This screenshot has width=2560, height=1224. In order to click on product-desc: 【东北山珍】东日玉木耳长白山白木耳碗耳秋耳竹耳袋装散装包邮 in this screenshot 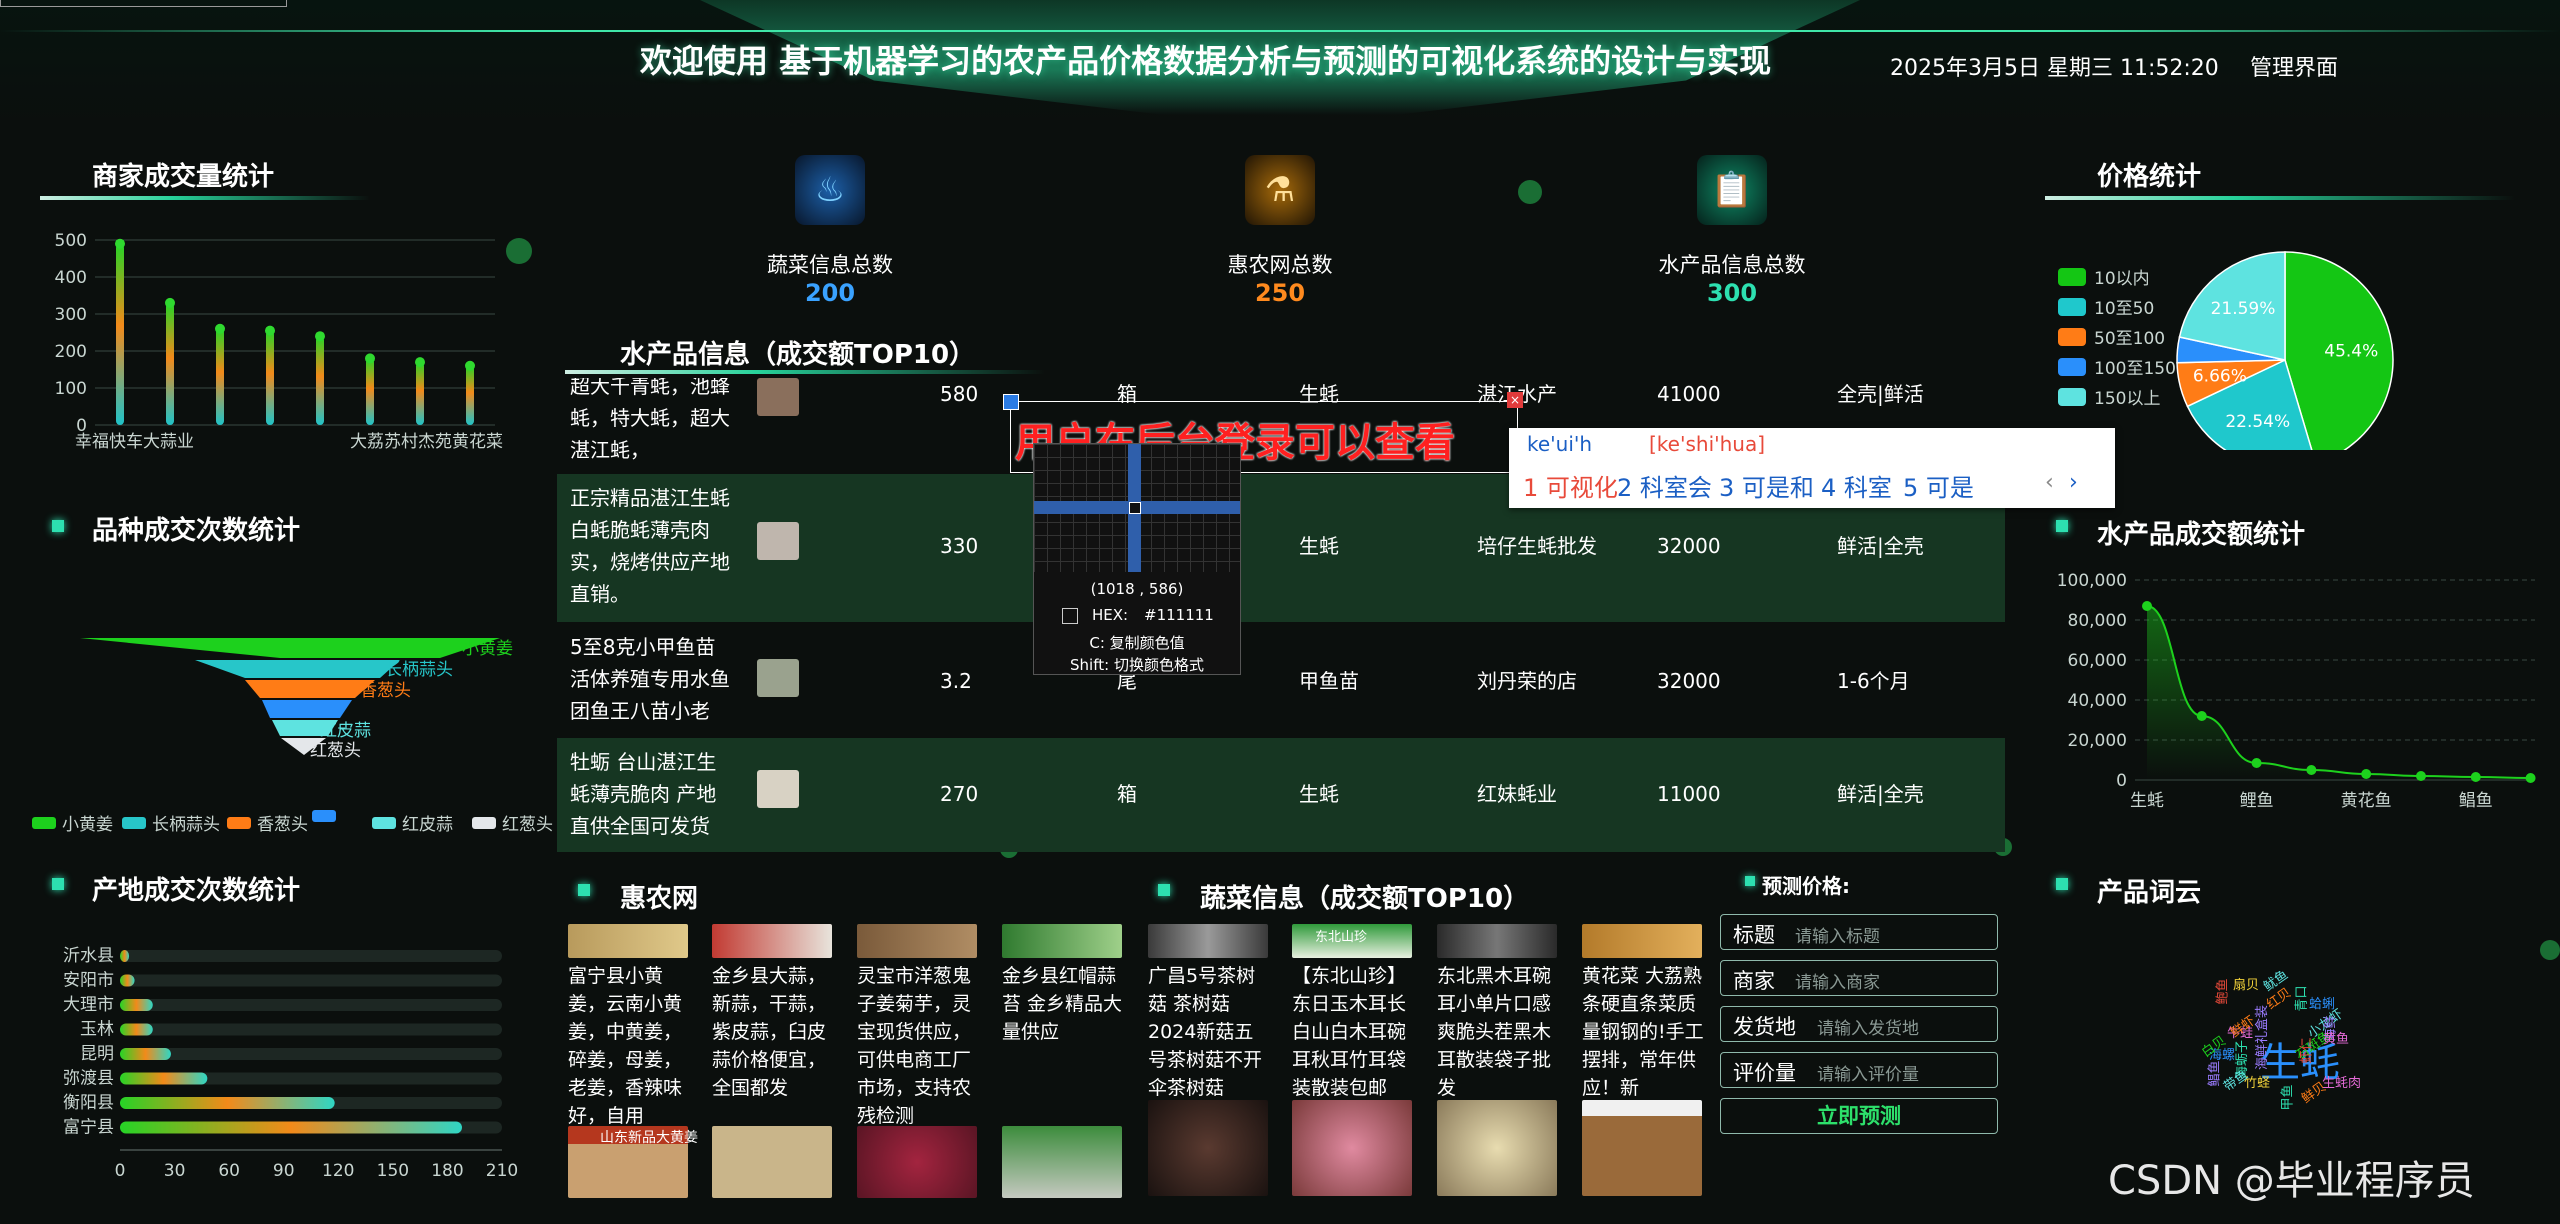, I will do `click(1353, 1032)`.